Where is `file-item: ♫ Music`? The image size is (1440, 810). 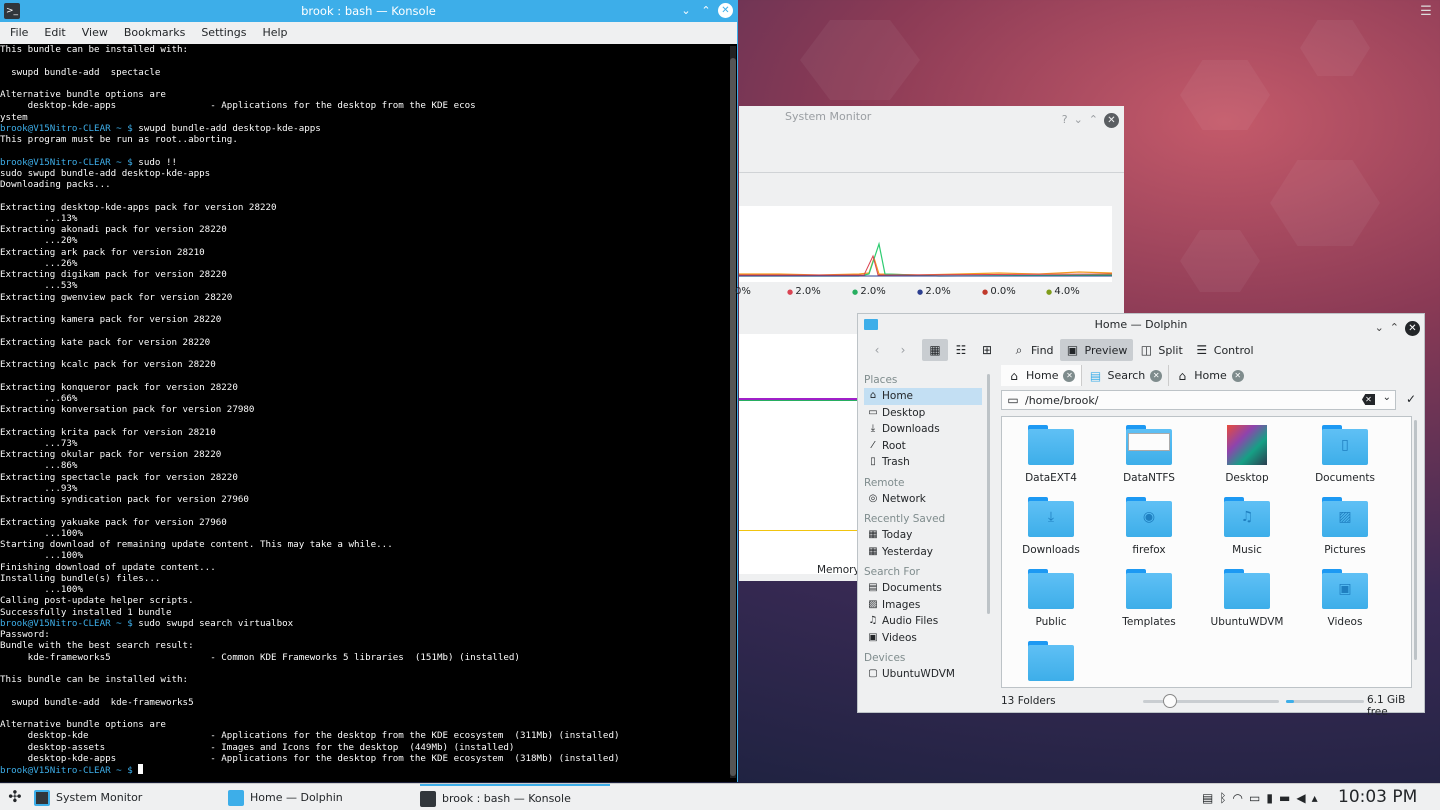
file-item: ♫ Music is located at coordinates (1247, 527).